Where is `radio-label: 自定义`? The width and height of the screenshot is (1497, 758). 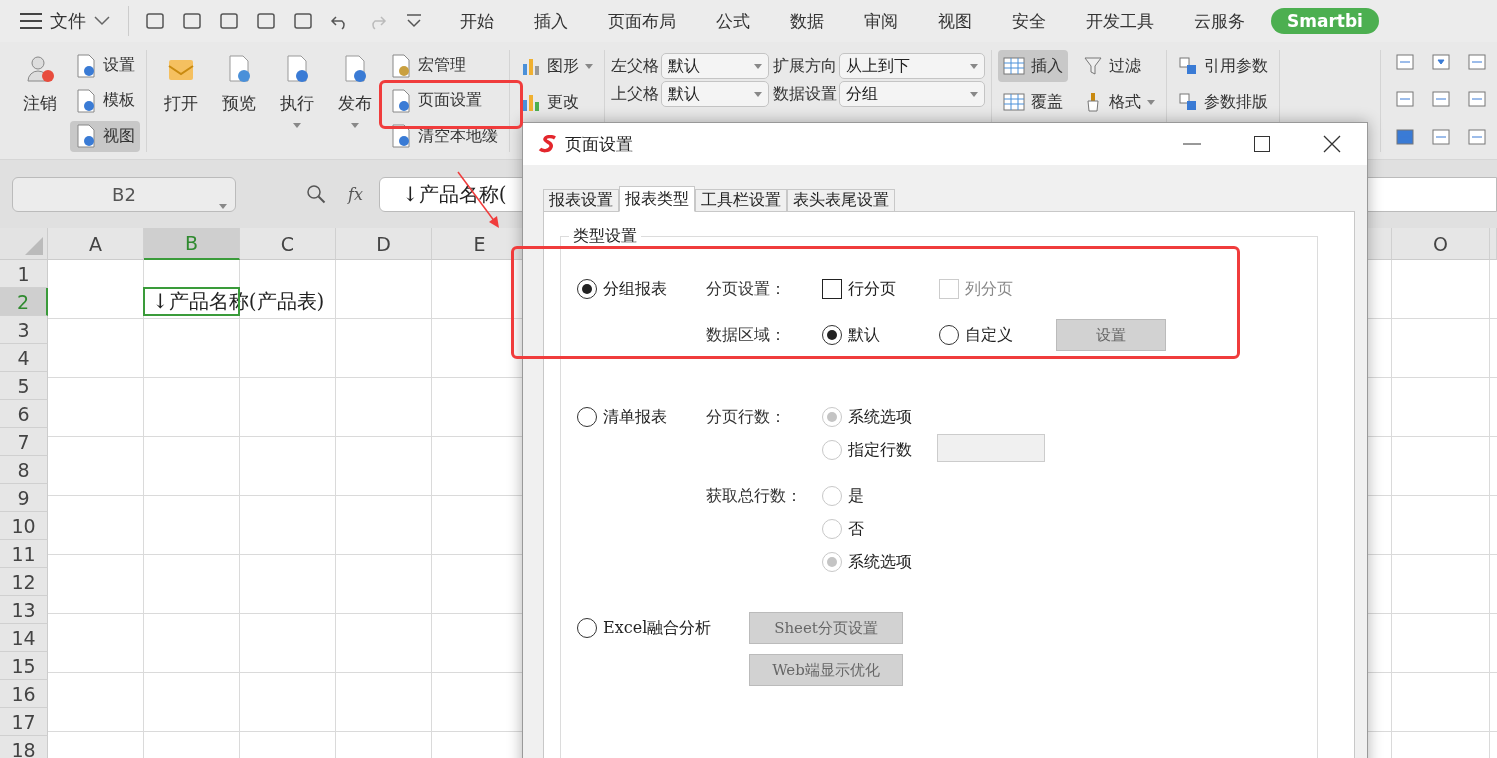 radio-label: 自定义 is located at coordinates (989, 335).